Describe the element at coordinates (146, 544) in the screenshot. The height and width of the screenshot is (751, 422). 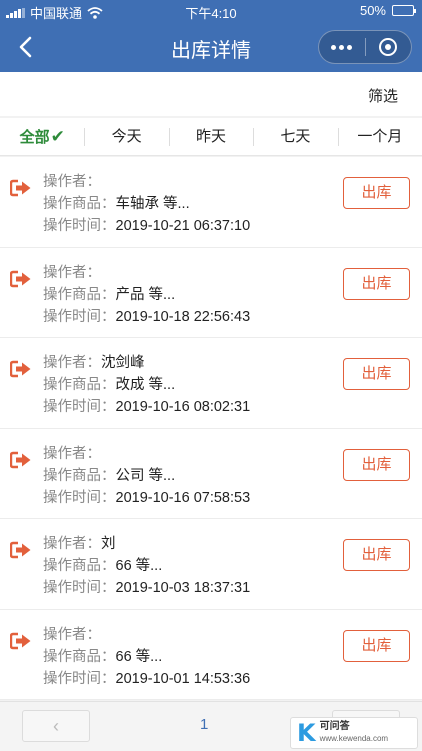
I see `operator-row: 操作者：刘` at that location.